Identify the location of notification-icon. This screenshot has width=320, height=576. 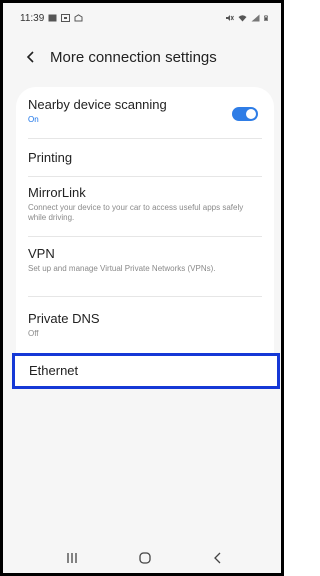
(78, 18).